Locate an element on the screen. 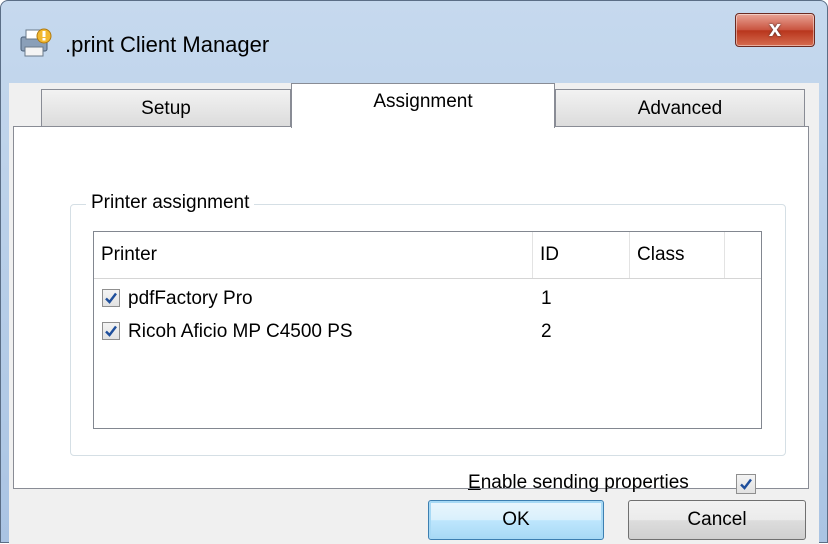  ok-button: OK is located at coordinates (516, 520).